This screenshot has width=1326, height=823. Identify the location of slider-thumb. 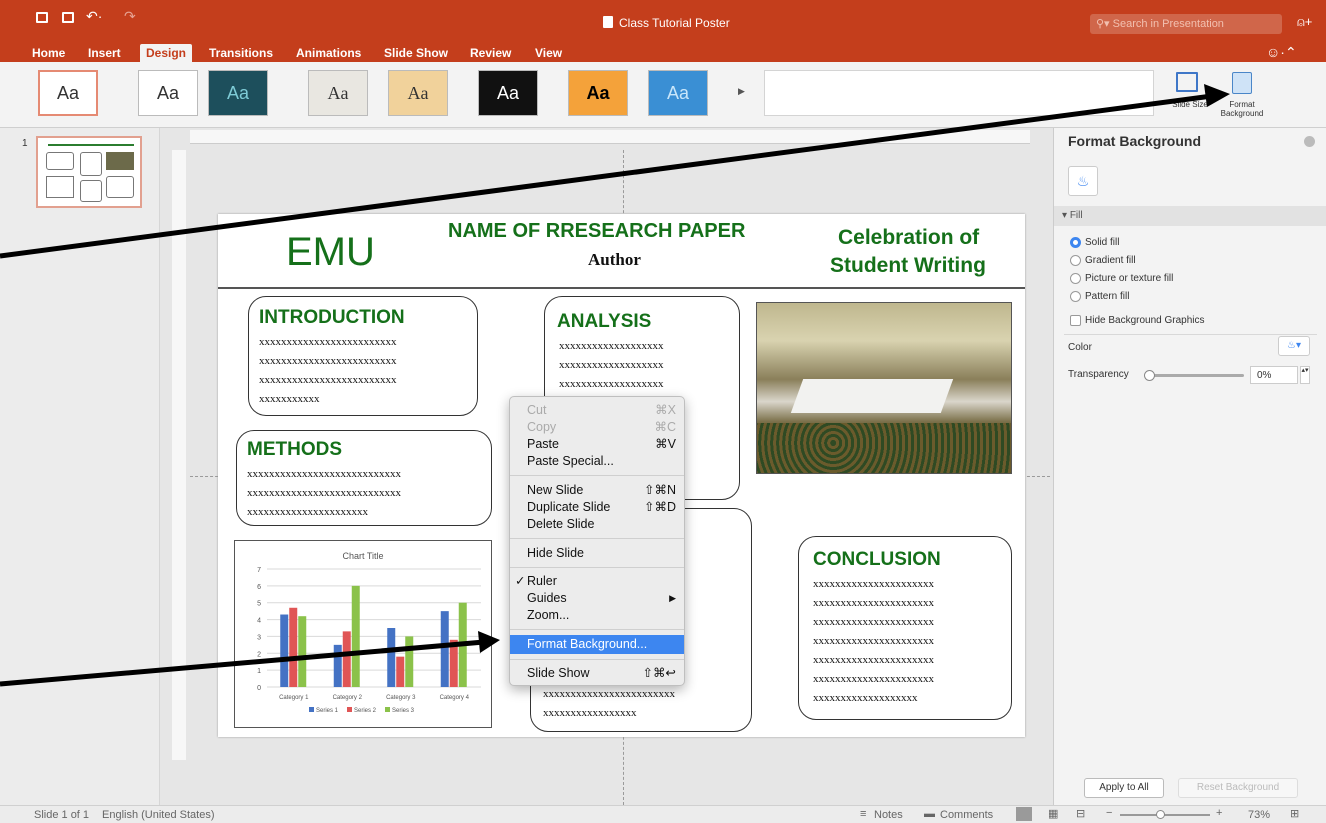
(1149, 375).